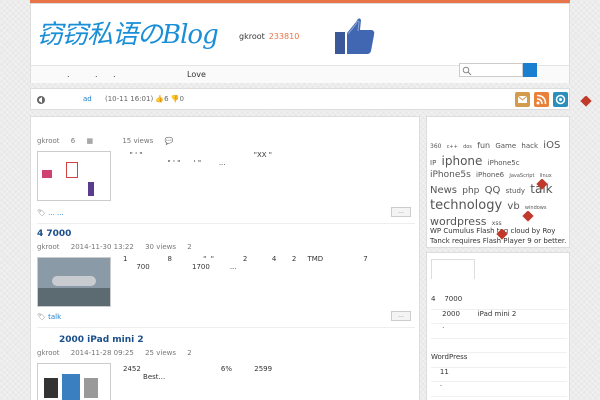 This screenshot has height=400, width=600. Describe the element at coordinates (529, 146) in the screenshot. I see `tag-cloud-item: hack` at that location.